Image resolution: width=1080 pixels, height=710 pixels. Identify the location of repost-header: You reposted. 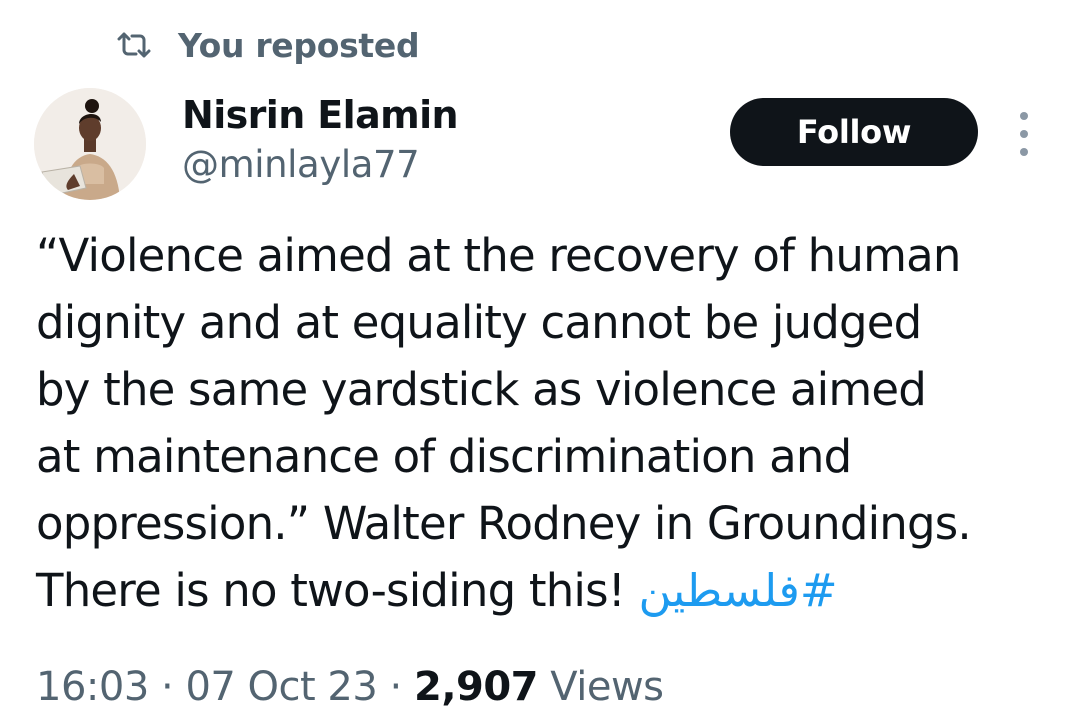
(268, 45).